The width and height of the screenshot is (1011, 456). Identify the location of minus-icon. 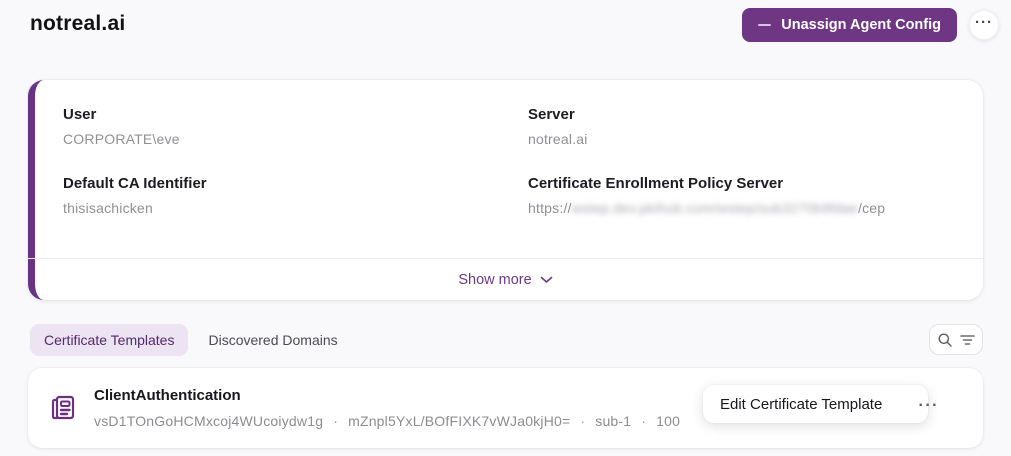
(765, 25).